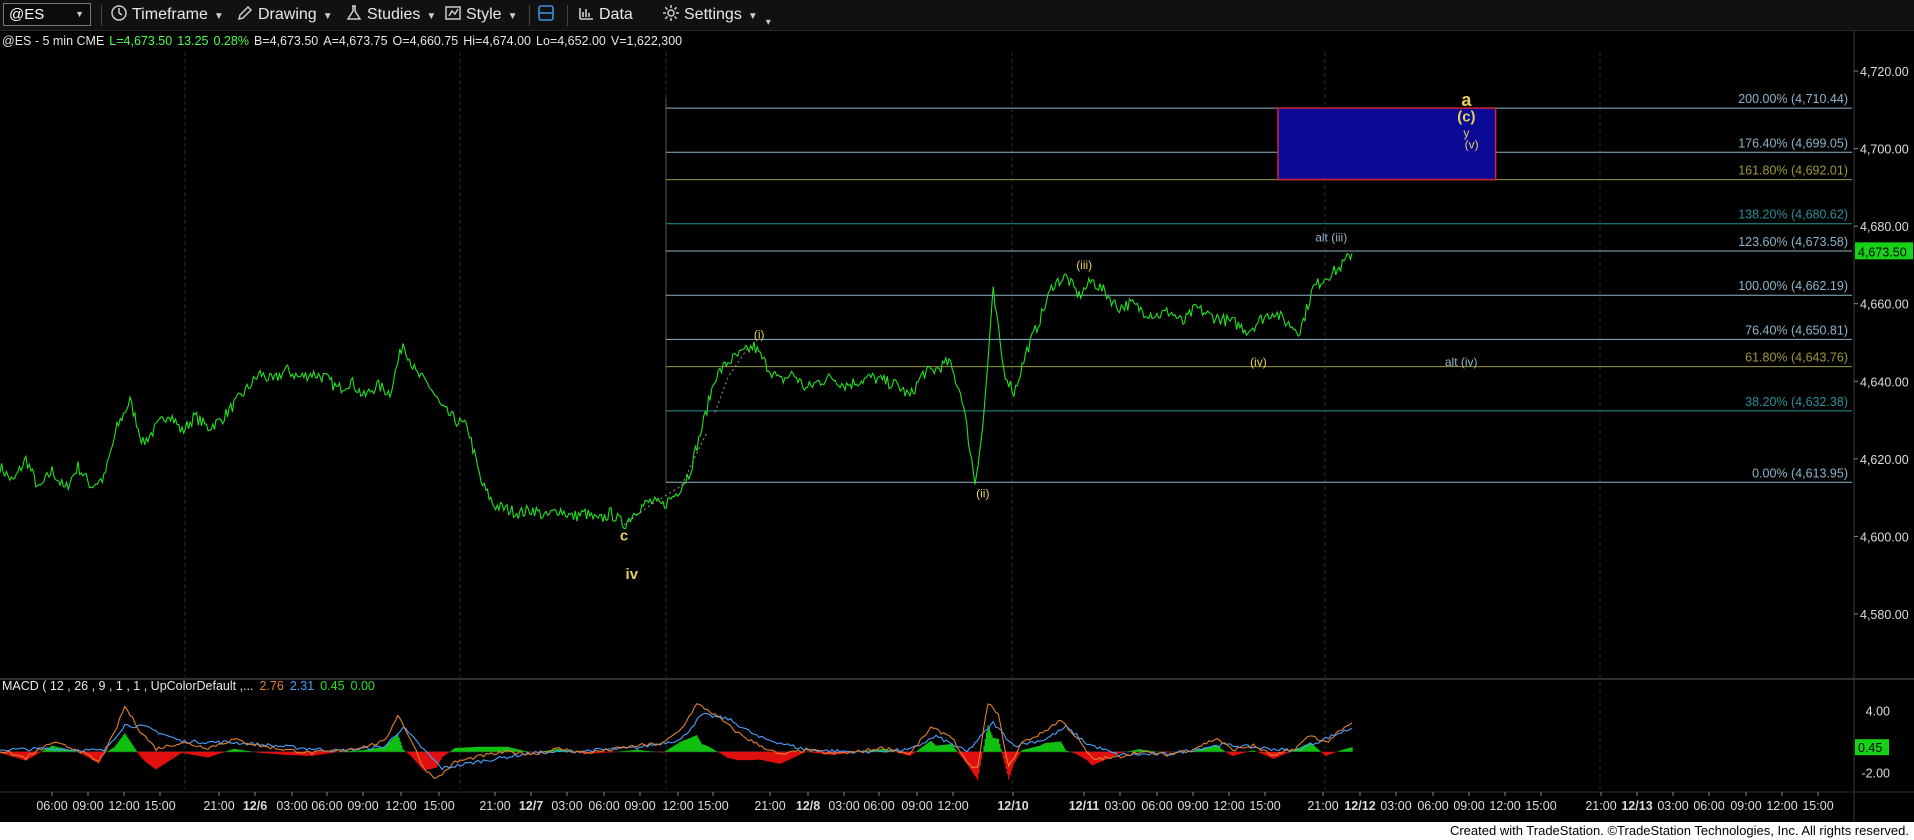 This screenshot has height=840, width=1914. What do you see at coordinates (1359, 806) in the screenshot?
I see `time-tick-label: 12/12` at bounding box center [1359, 806].